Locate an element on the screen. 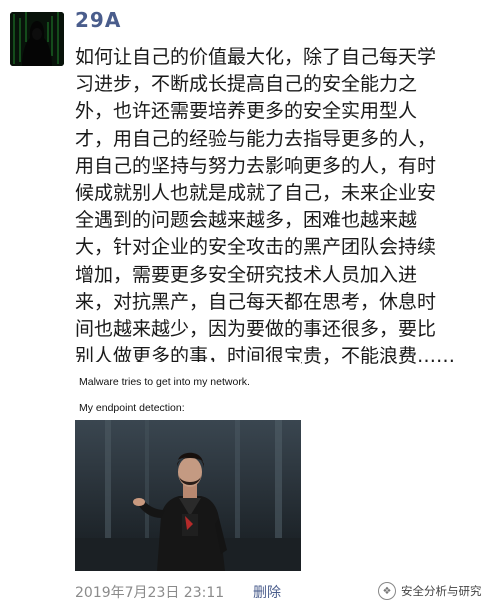 This screenshot has height=611, width=504. hooded-figure-icon is located at coordinates (37, 39).